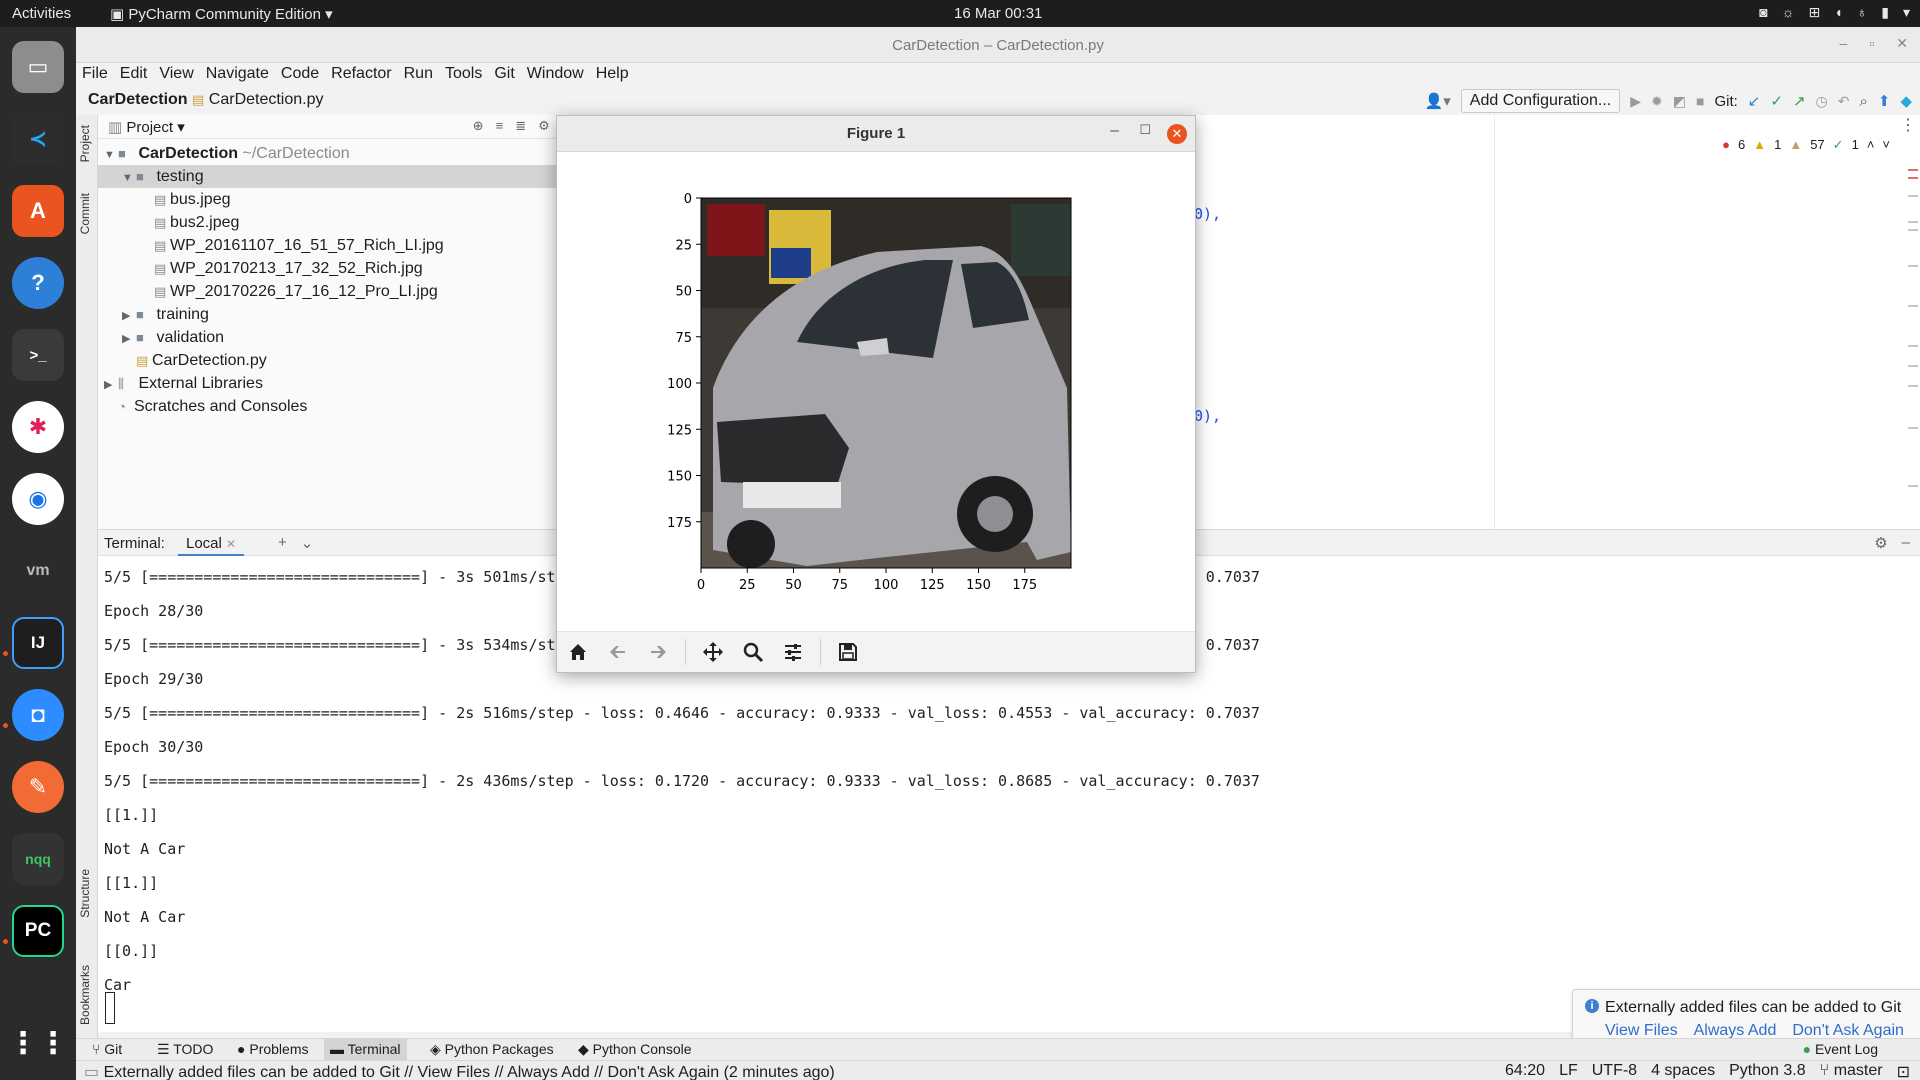 This screenshot has height=1080, width=1920. What do you see at coordinates (1557, 322) in the screenshot?
I see `code-editor: 0), 0), ● 6 ▲ 1 ▲ 57 ✓ 1 ˄ ˅ ⋮` at bounding box center [1557, 322].